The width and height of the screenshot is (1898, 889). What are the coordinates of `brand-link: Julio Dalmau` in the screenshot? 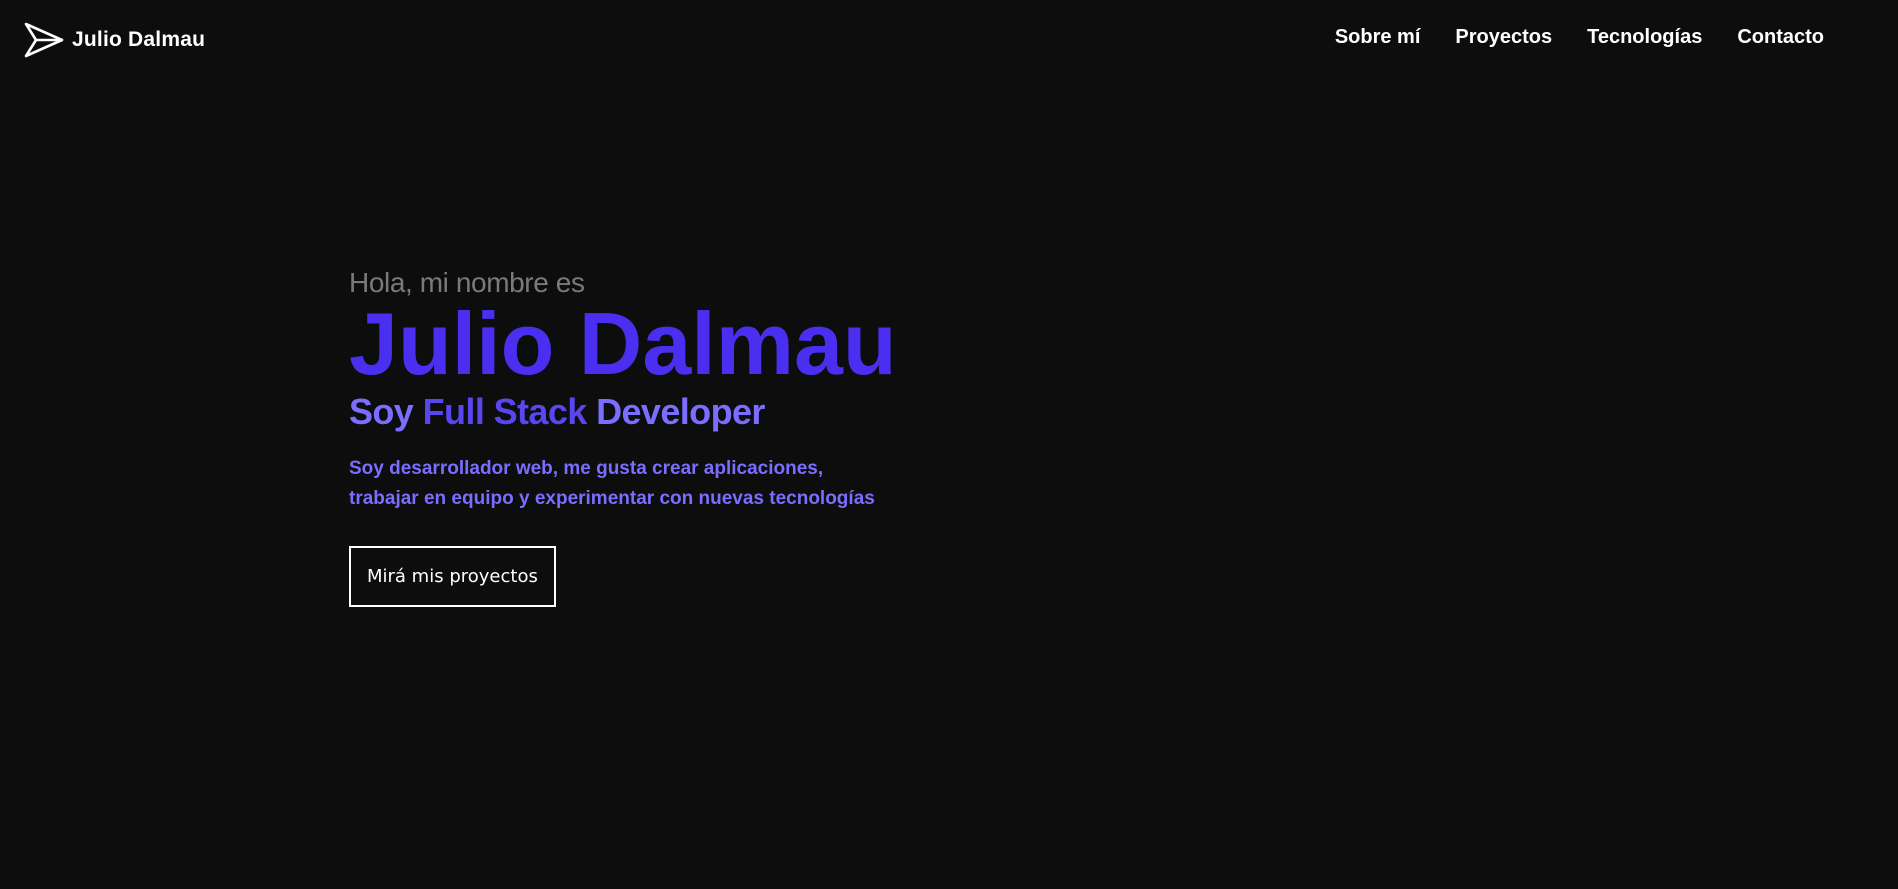 It's located at (114, 40).